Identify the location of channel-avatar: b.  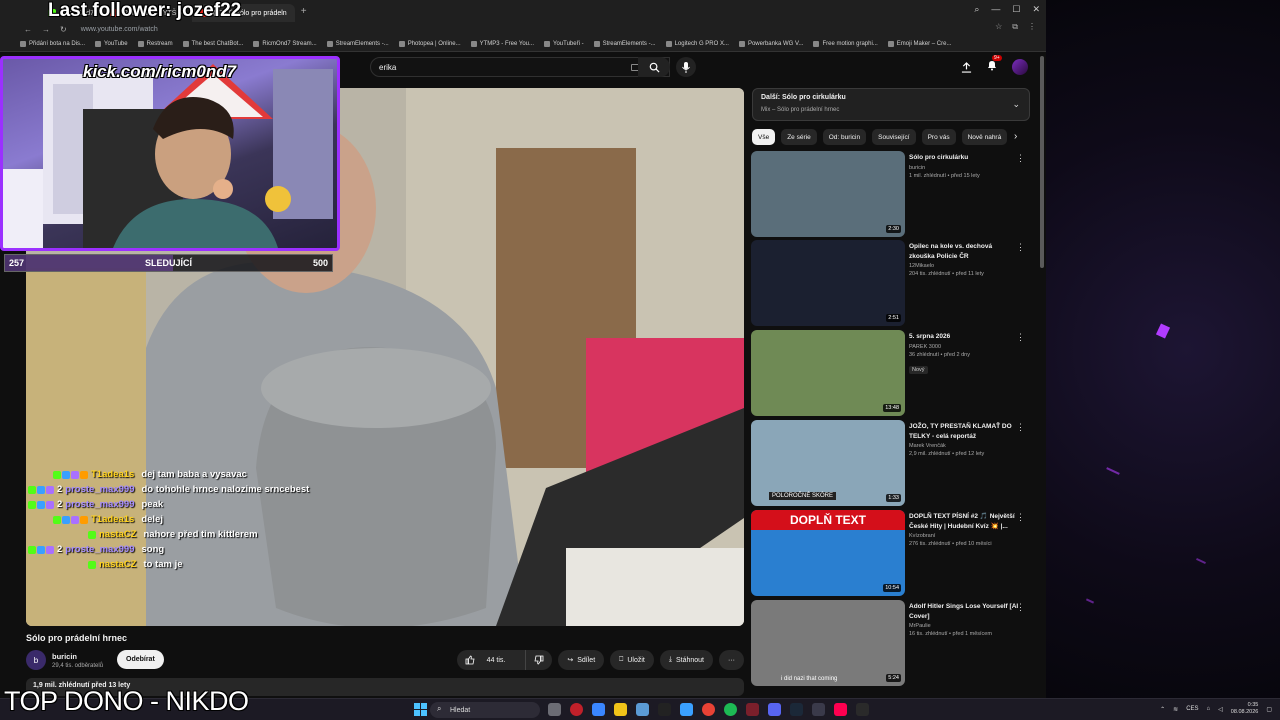
(36, 660).